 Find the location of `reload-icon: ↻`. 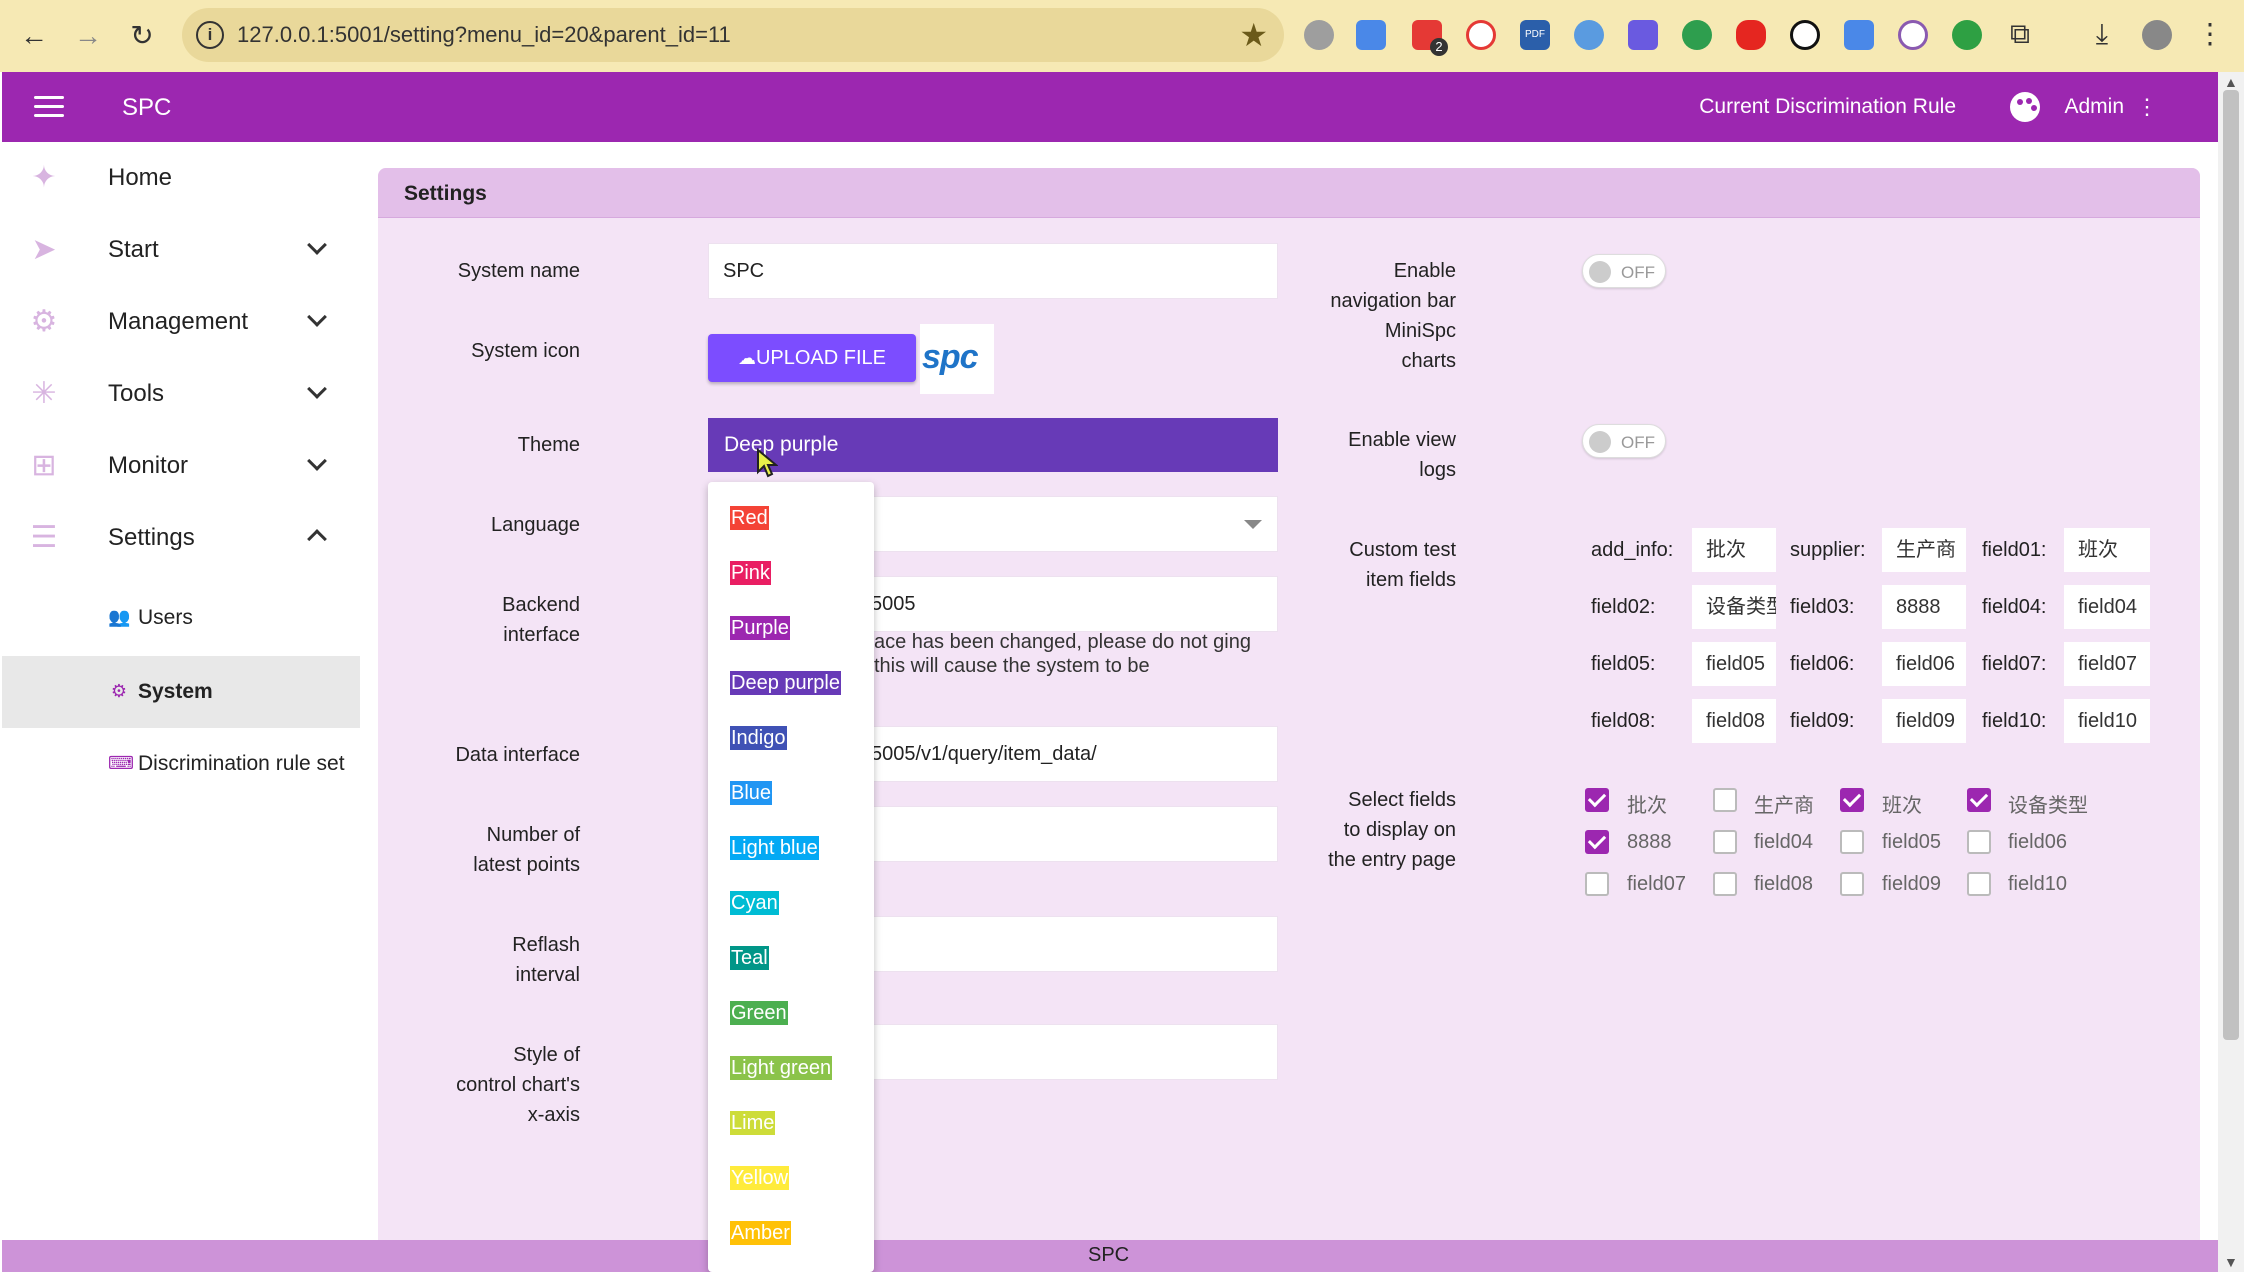

reload-icon: ↻ is located at coordinates (142, 36).